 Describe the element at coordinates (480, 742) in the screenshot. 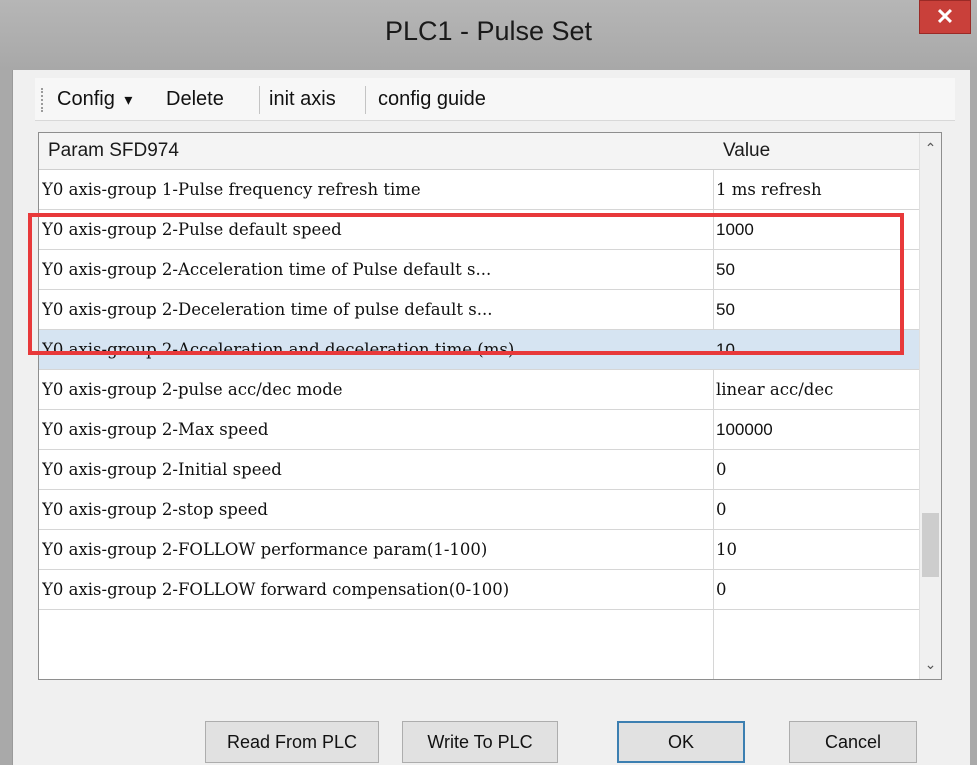

I see `write-to-plc-button: Write To PLC` at that location.